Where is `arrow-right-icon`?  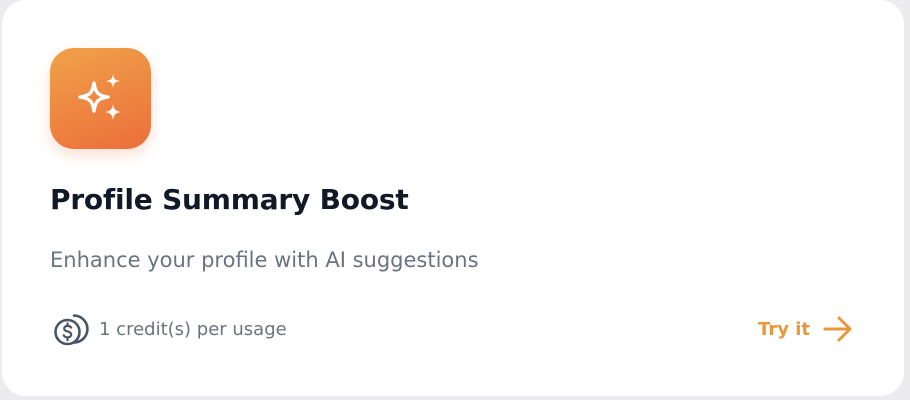
arrow-right-icon is located at coordinates (837, 329).